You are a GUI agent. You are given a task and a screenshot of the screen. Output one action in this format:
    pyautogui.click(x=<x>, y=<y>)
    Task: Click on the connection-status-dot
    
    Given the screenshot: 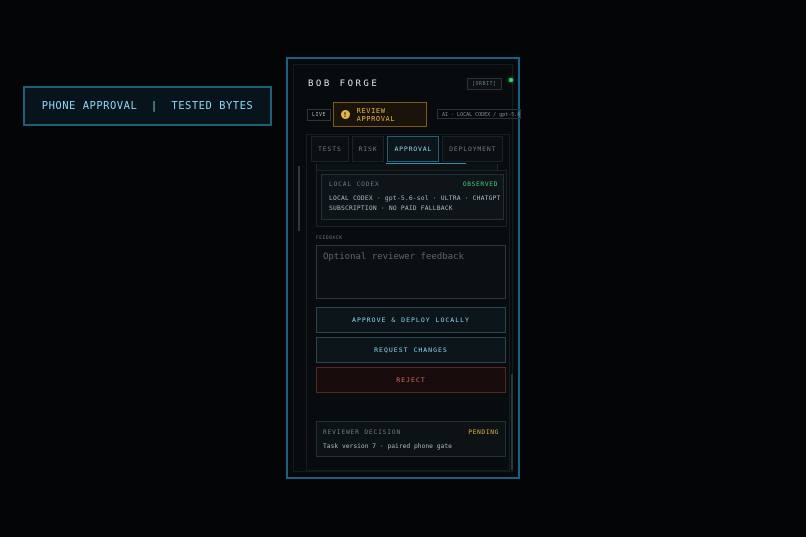 What is the action you would take?
    pyautogui.click(x=511, y=80)
    